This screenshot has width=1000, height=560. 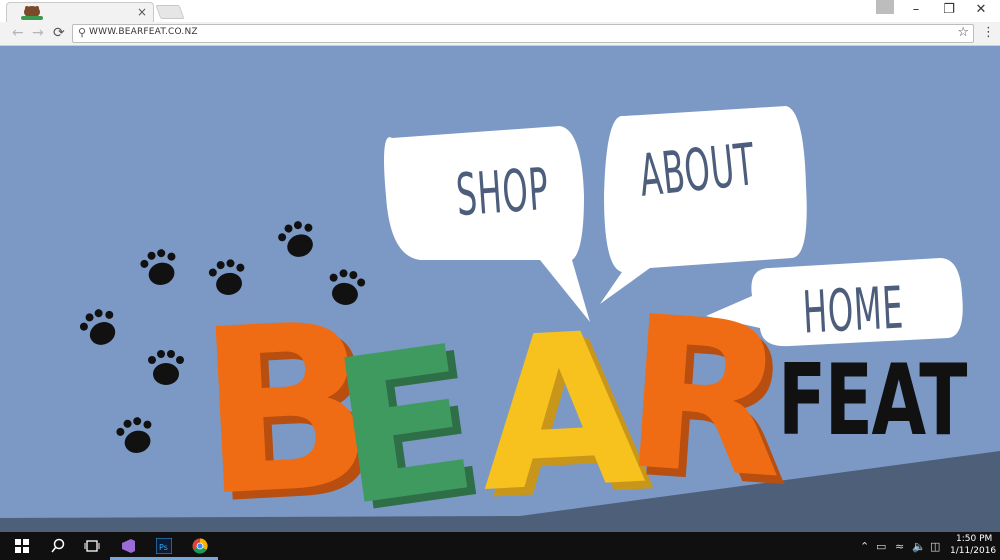 I want to click on volume-mute-icon: 🔈, so click(x=919, y=546).